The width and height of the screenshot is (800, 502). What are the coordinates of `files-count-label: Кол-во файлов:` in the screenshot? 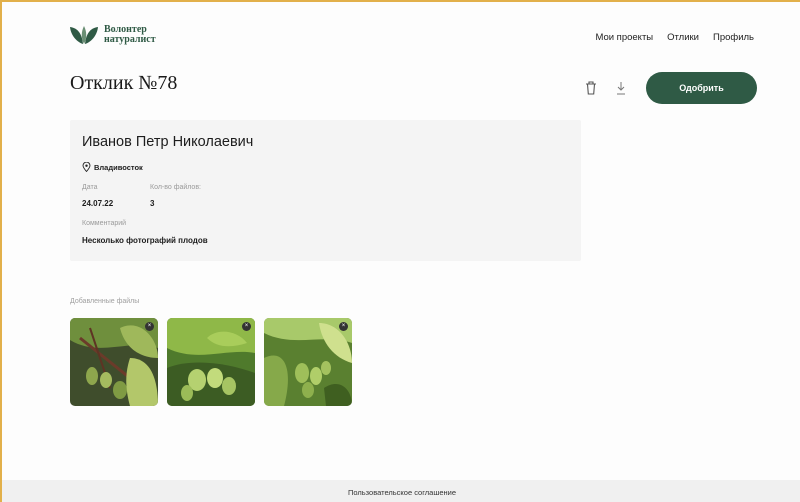 It's located at (175, 187).